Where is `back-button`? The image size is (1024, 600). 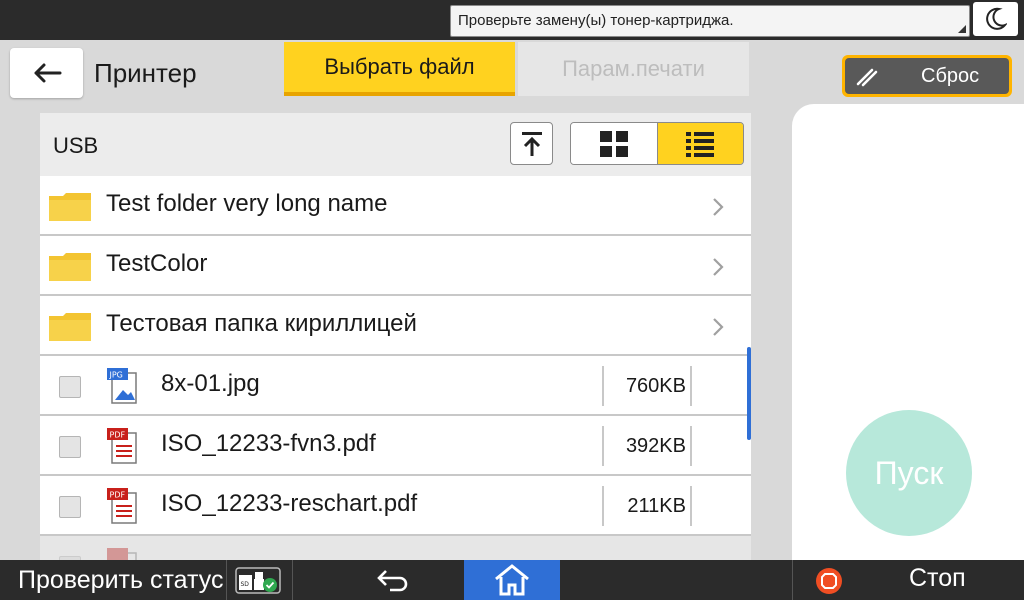 back-button is located at coordinates (46, 73).